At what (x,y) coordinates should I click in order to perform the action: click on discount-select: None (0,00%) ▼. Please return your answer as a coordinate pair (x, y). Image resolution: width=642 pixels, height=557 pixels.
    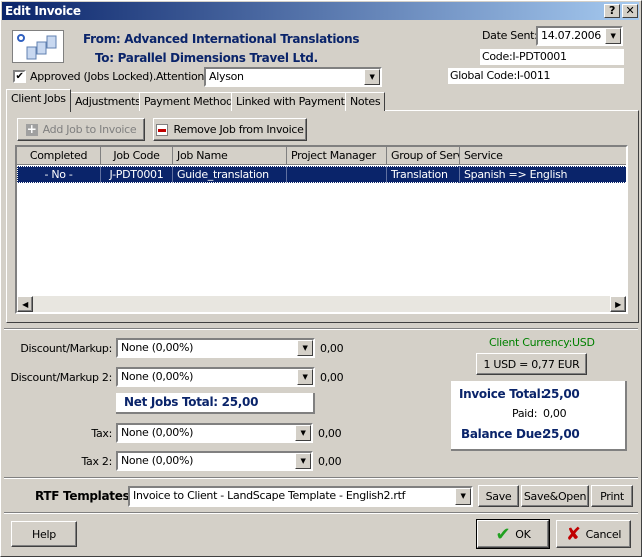
    Looking at the image, I should click on (215, 348).